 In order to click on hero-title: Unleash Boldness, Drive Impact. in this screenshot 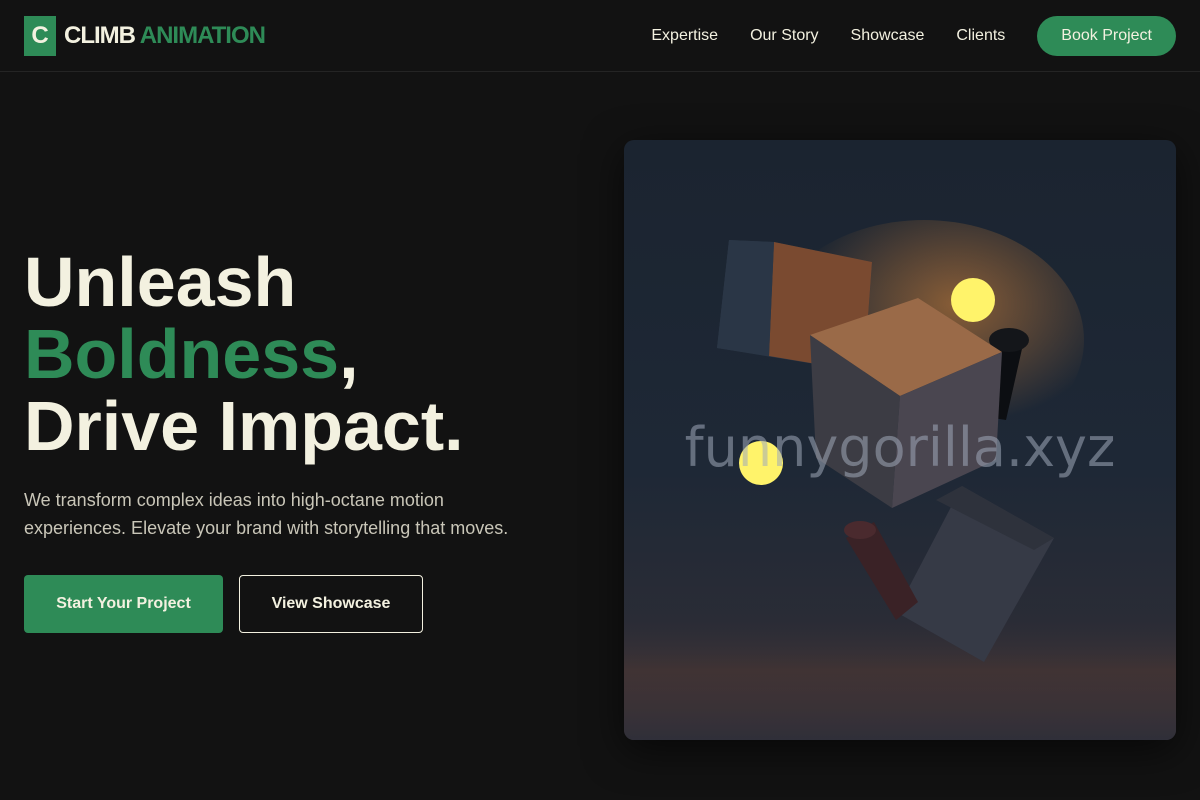, I will do `click(244, 354)`.